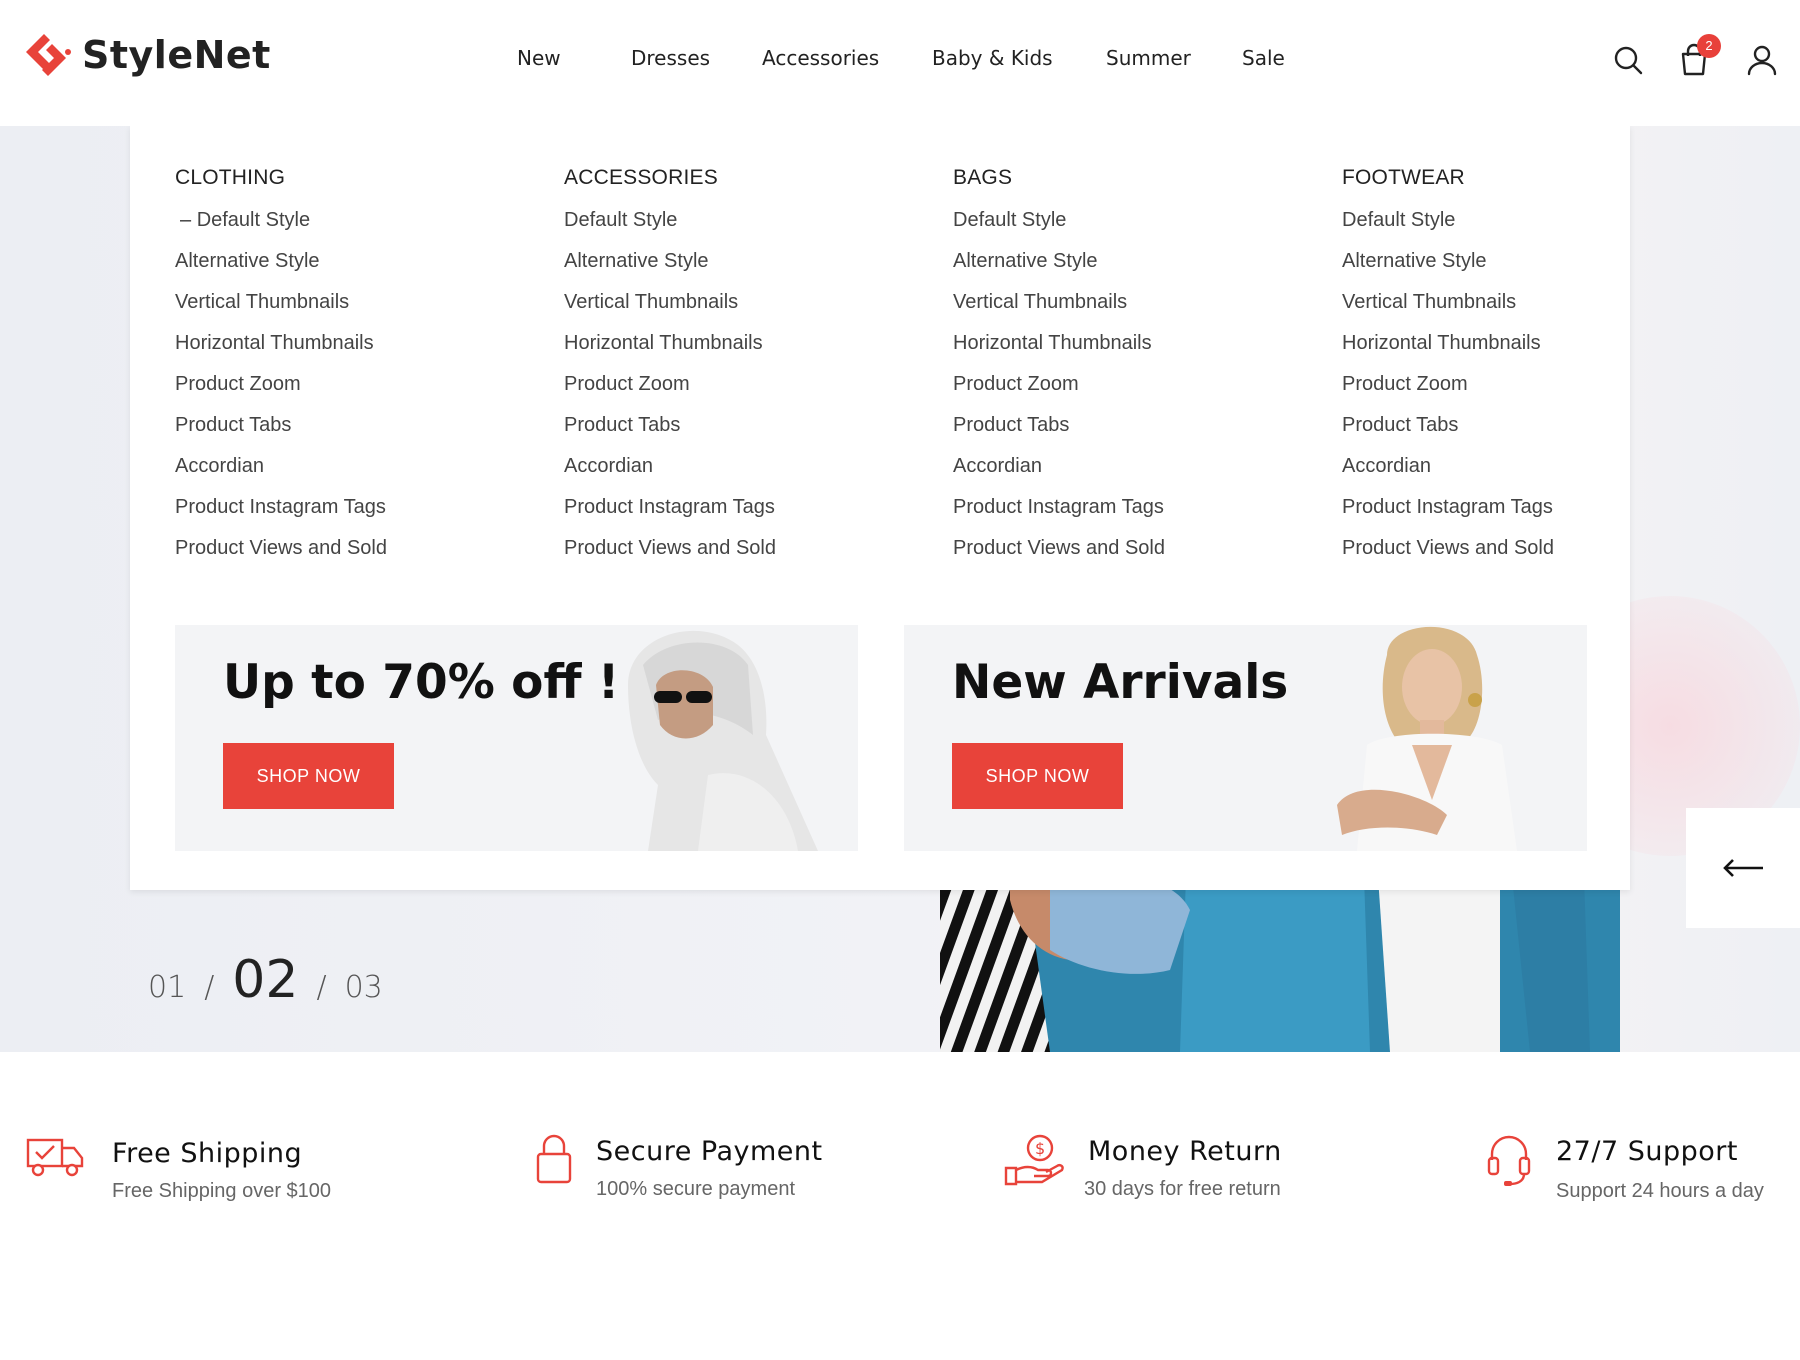  What do you see at coordinates (992, 58) in the screenshot?
I see `nav-item-baby-kids: Baby & Kids` at bounding box center [992, 58].